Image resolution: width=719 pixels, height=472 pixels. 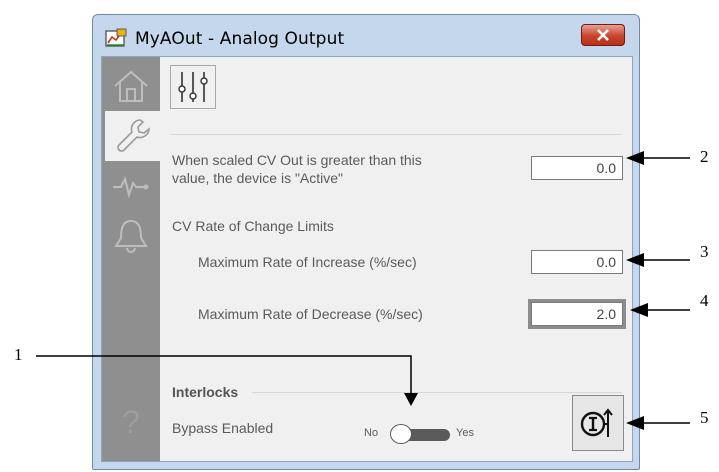 What do you see at coordinates (660, 310) in the screenshot?
I see `callout-4-arrow` at bounding box center [660, 310].